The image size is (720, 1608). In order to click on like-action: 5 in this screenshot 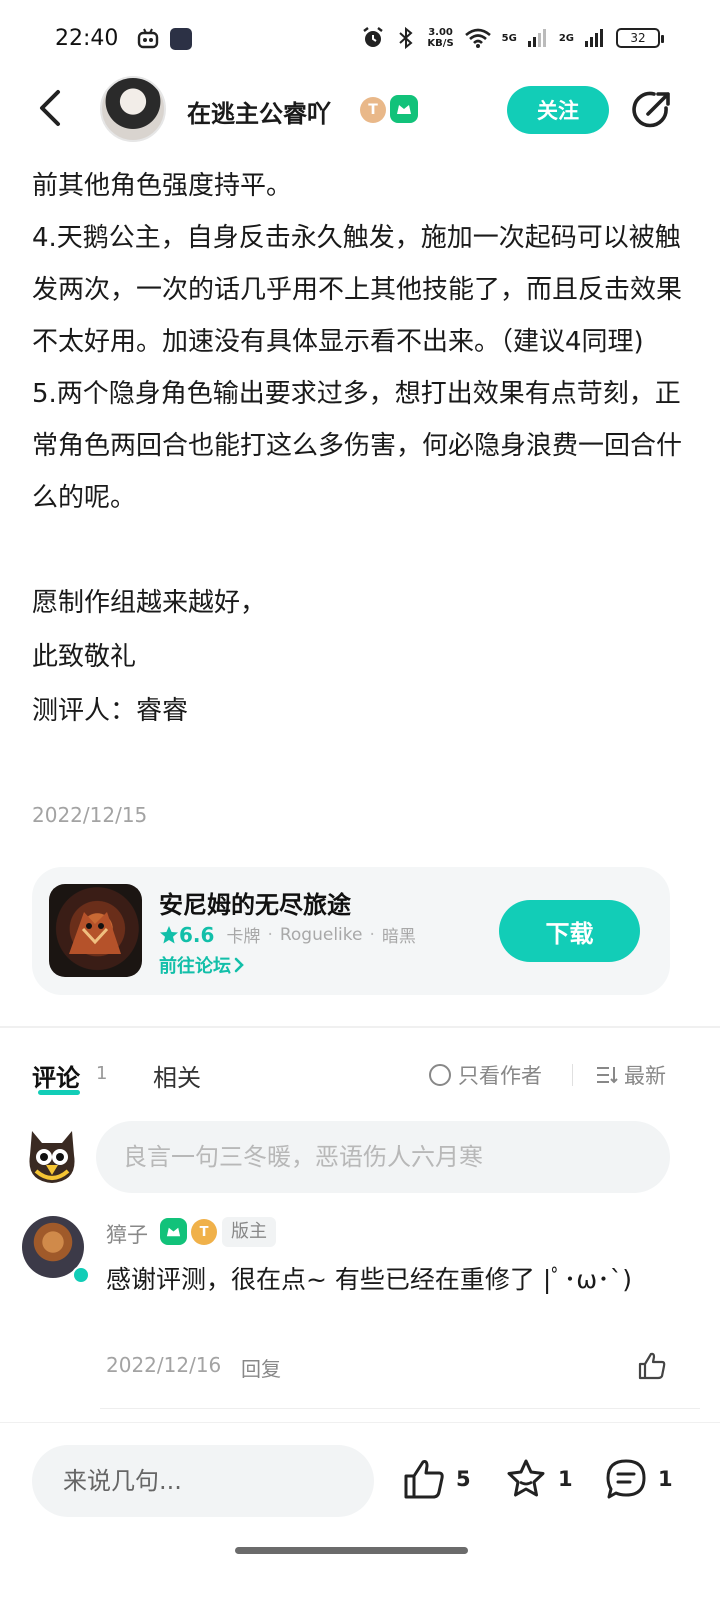, I will do `click(436, 1479)`.